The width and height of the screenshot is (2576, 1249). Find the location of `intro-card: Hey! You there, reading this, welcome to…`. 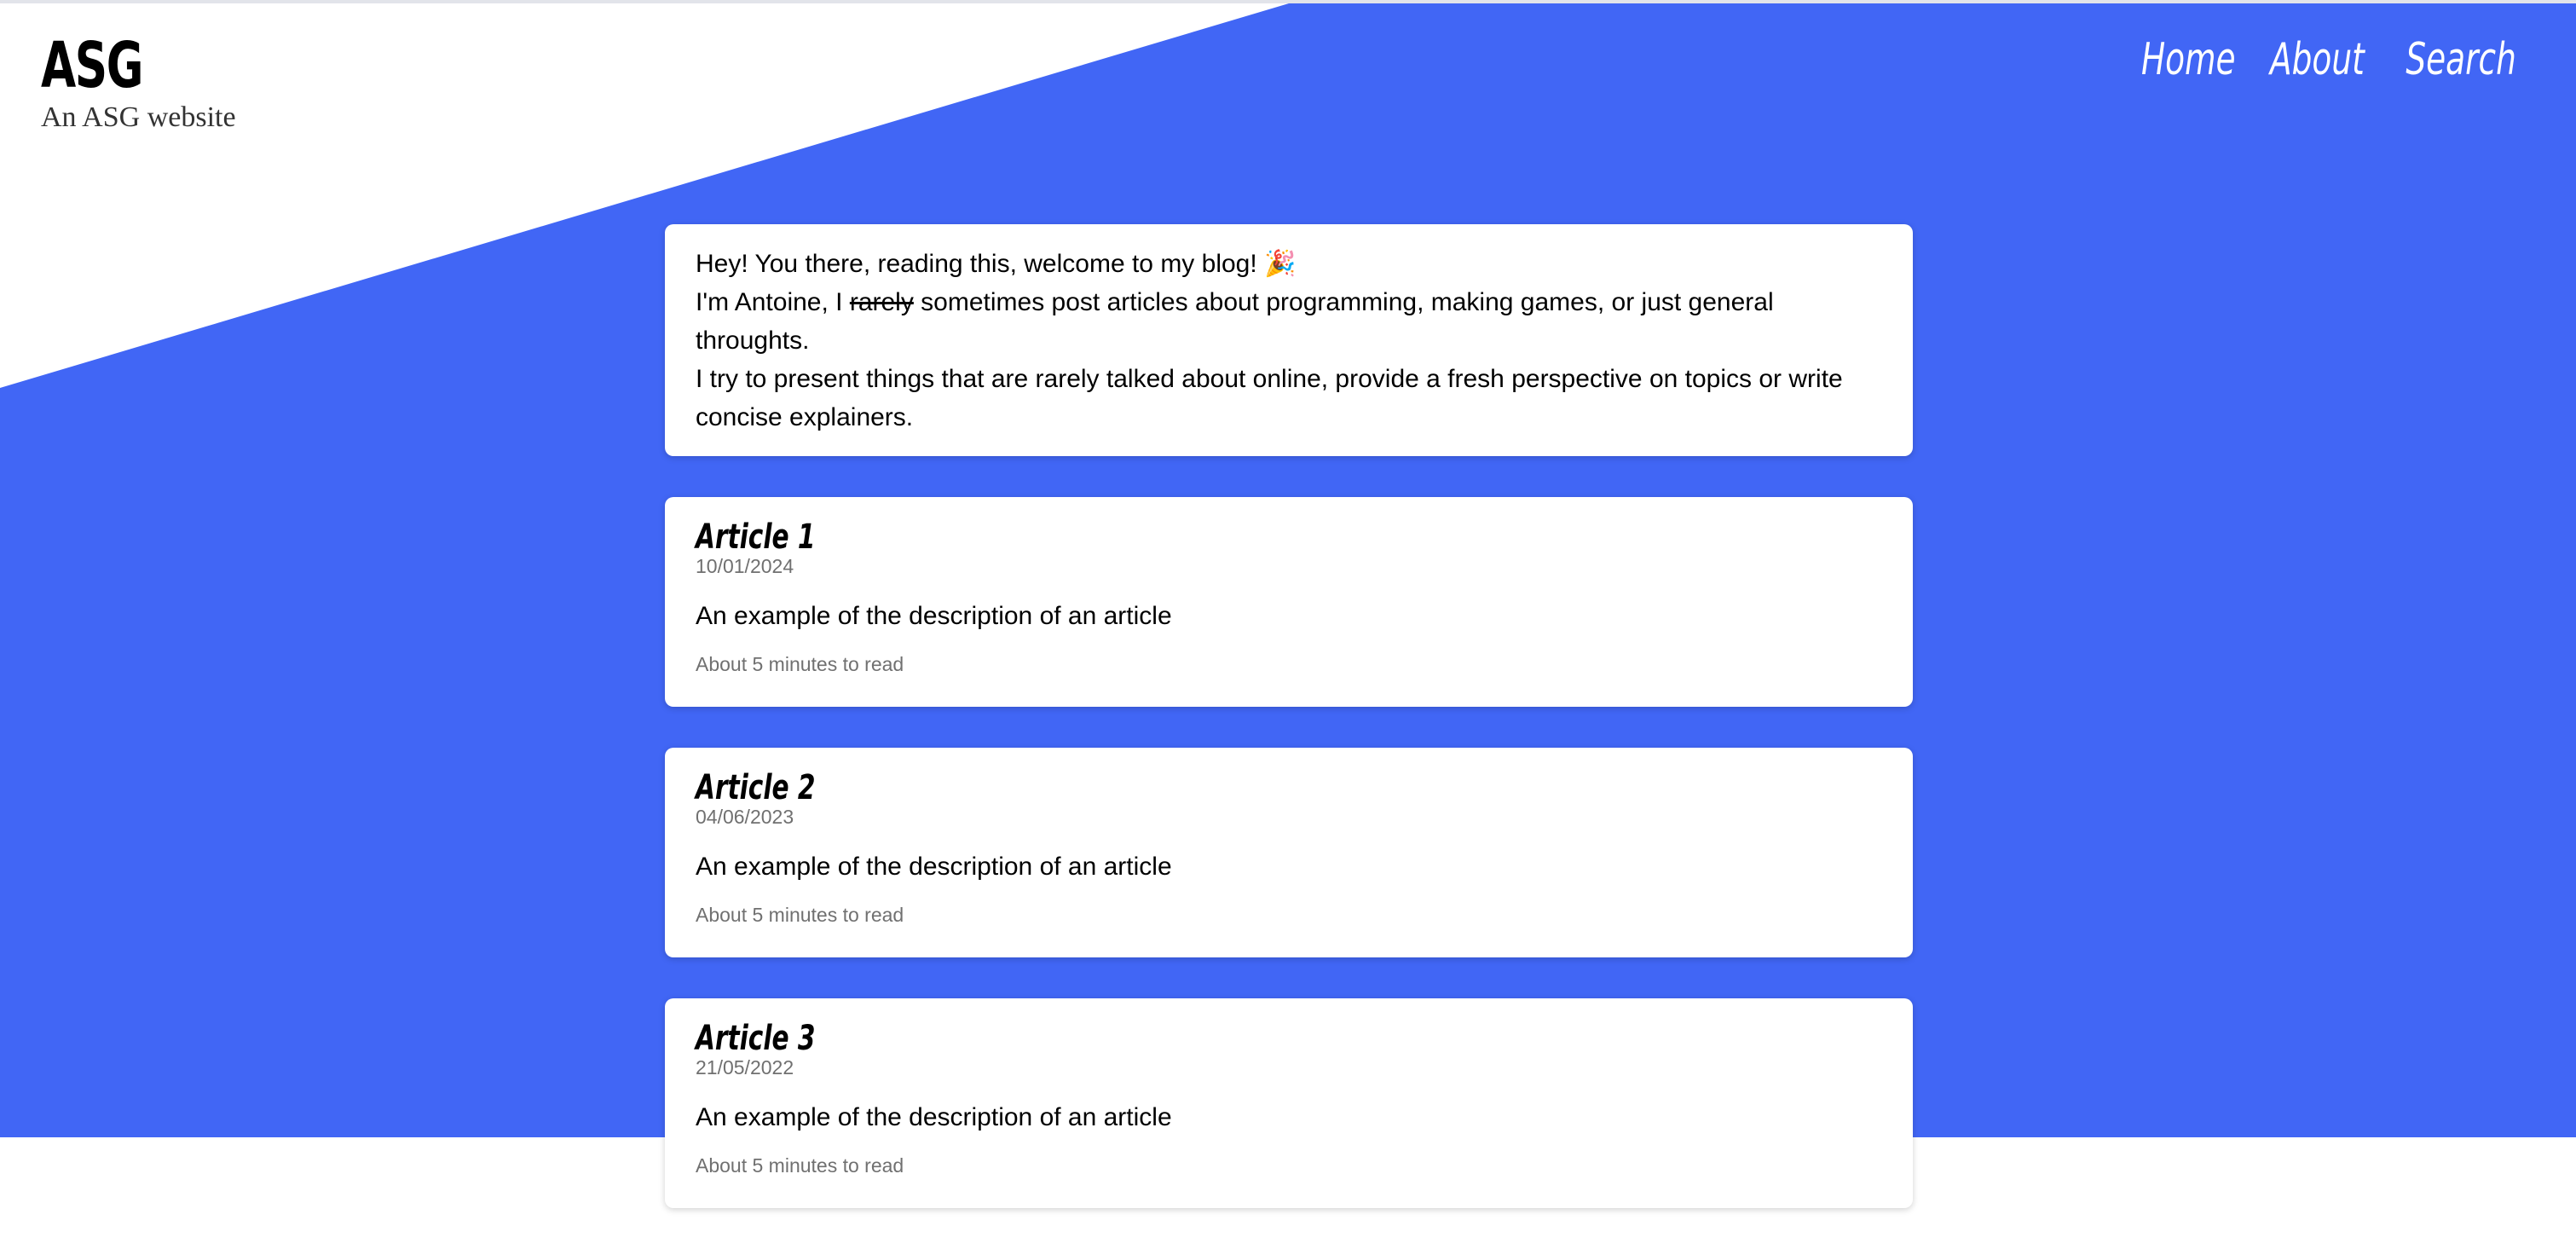

intro-card: Hey! You there, reading this, welcome to… is located at coordinates (1289, 340).